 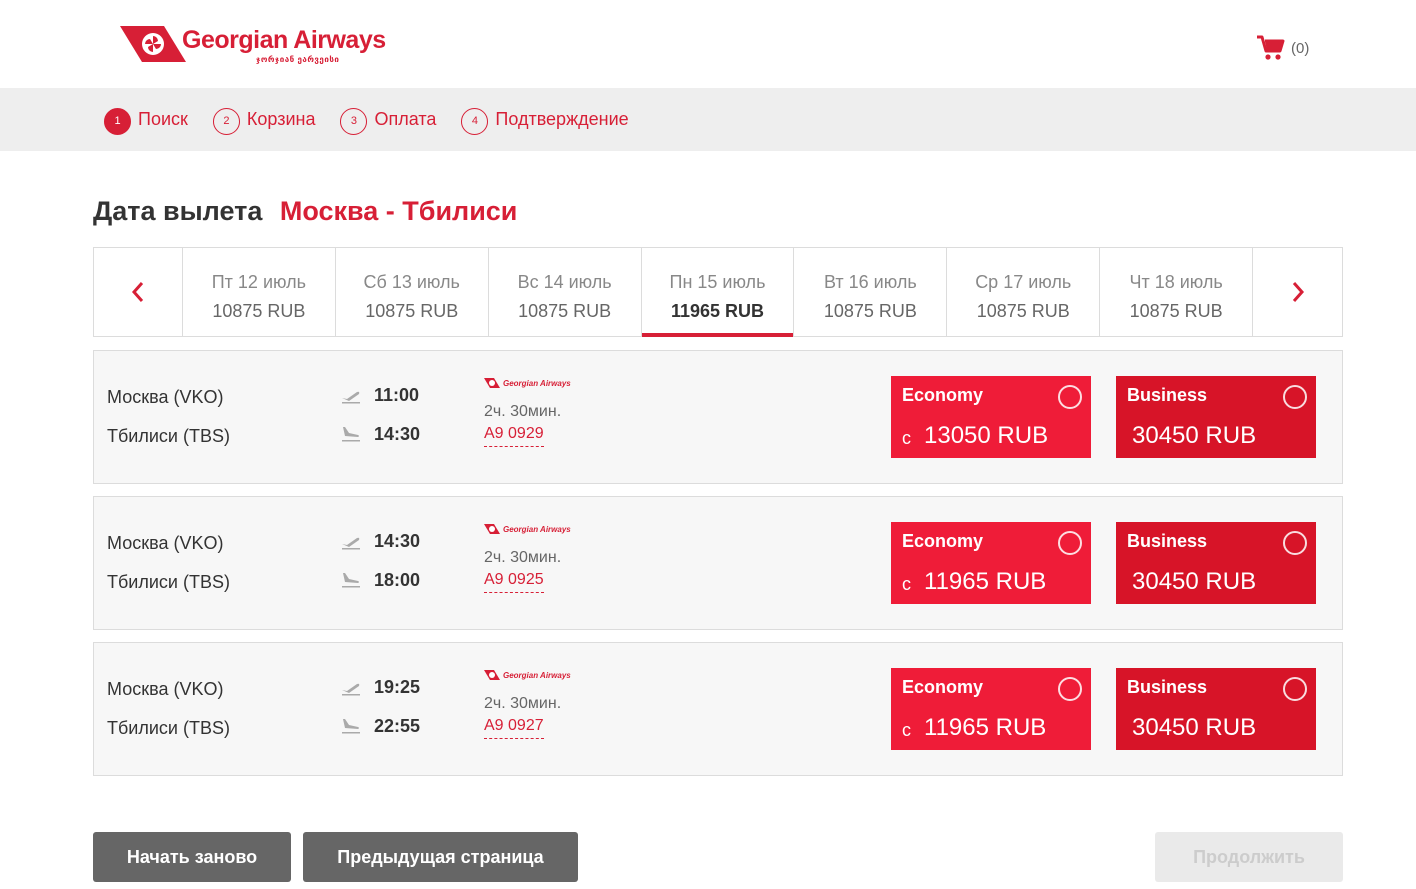 What do you see at coordinates (717, 282) in the screenshot?
I see `date-day: Пн 15 июль` at bounding box center [717, 282].